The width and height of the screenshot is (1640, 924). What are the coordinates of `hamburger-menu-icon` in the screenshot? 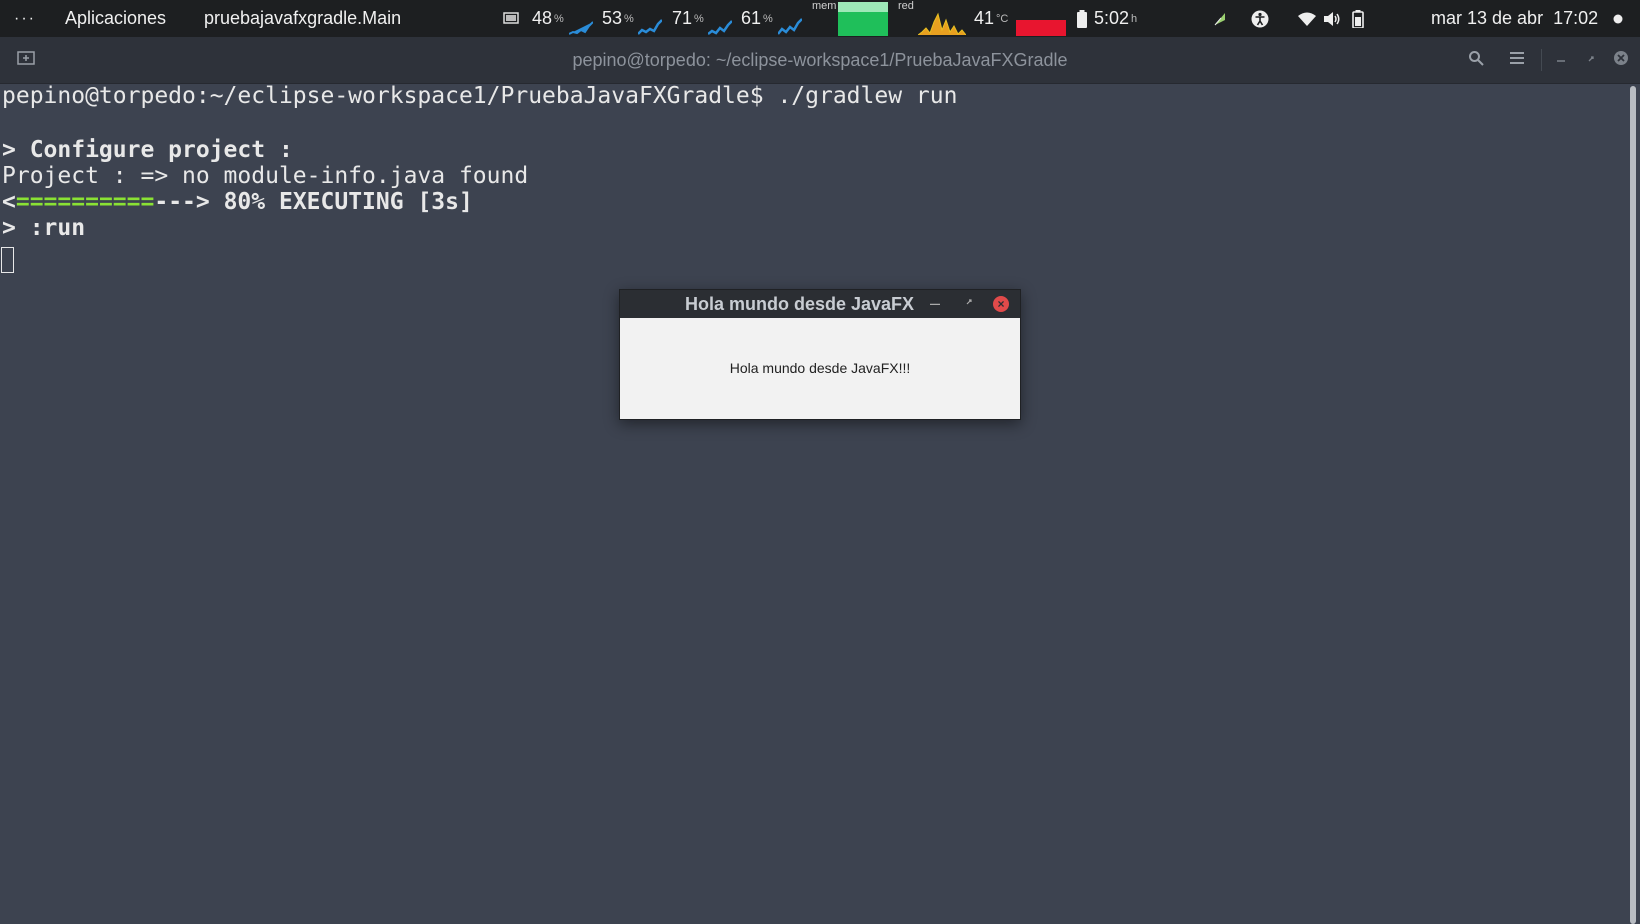 It's located at (1517, 60).